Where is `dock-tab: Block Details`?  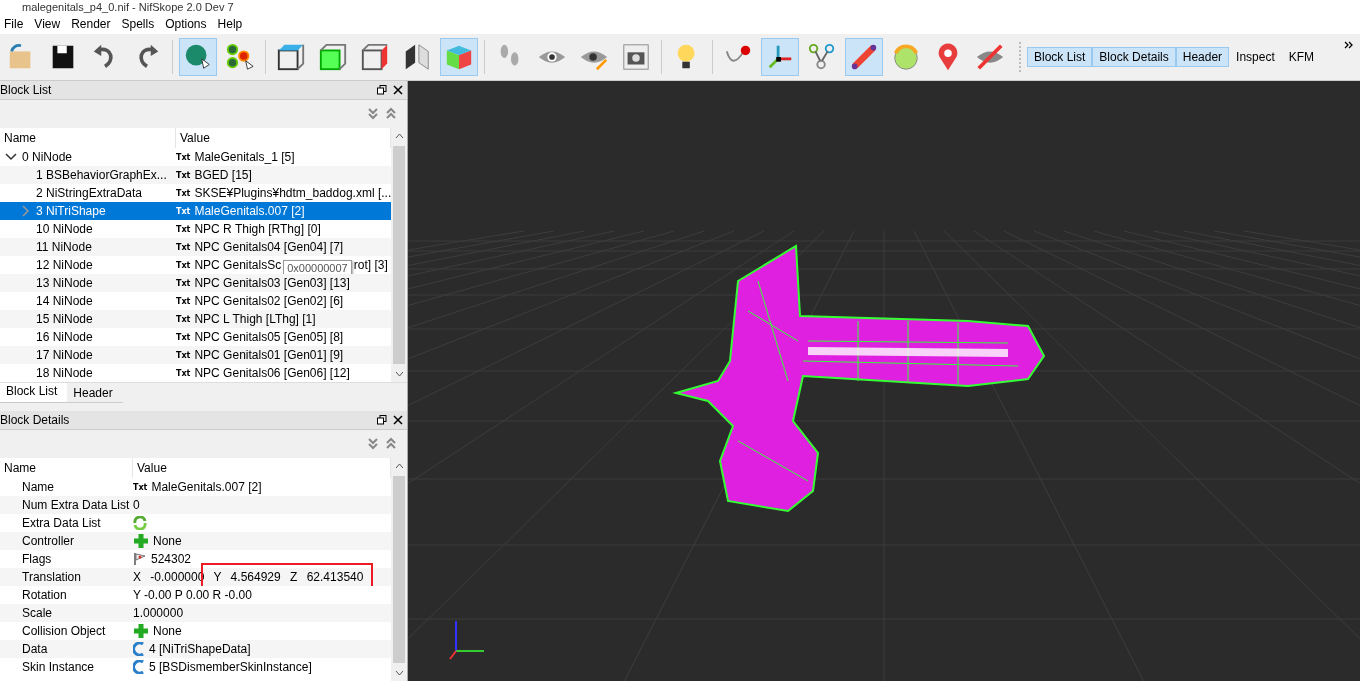 dock-tab: Block Details is located at coordinates (1134, 57).